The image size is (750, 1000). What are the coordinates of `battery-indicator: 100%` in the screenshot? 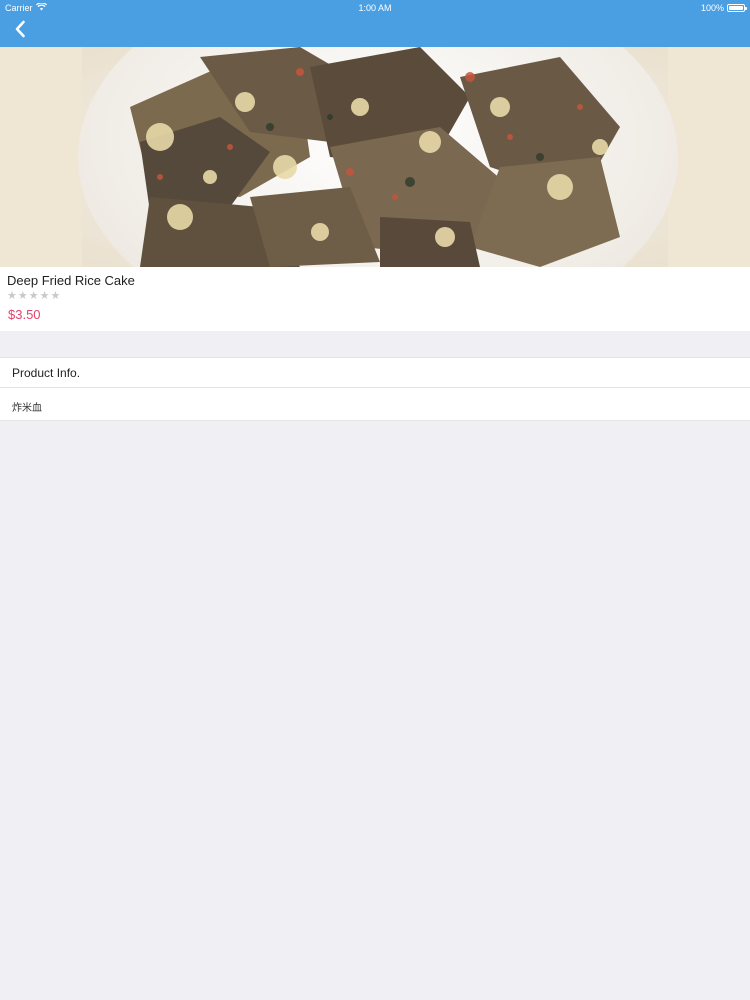 It's located at (723, 8).